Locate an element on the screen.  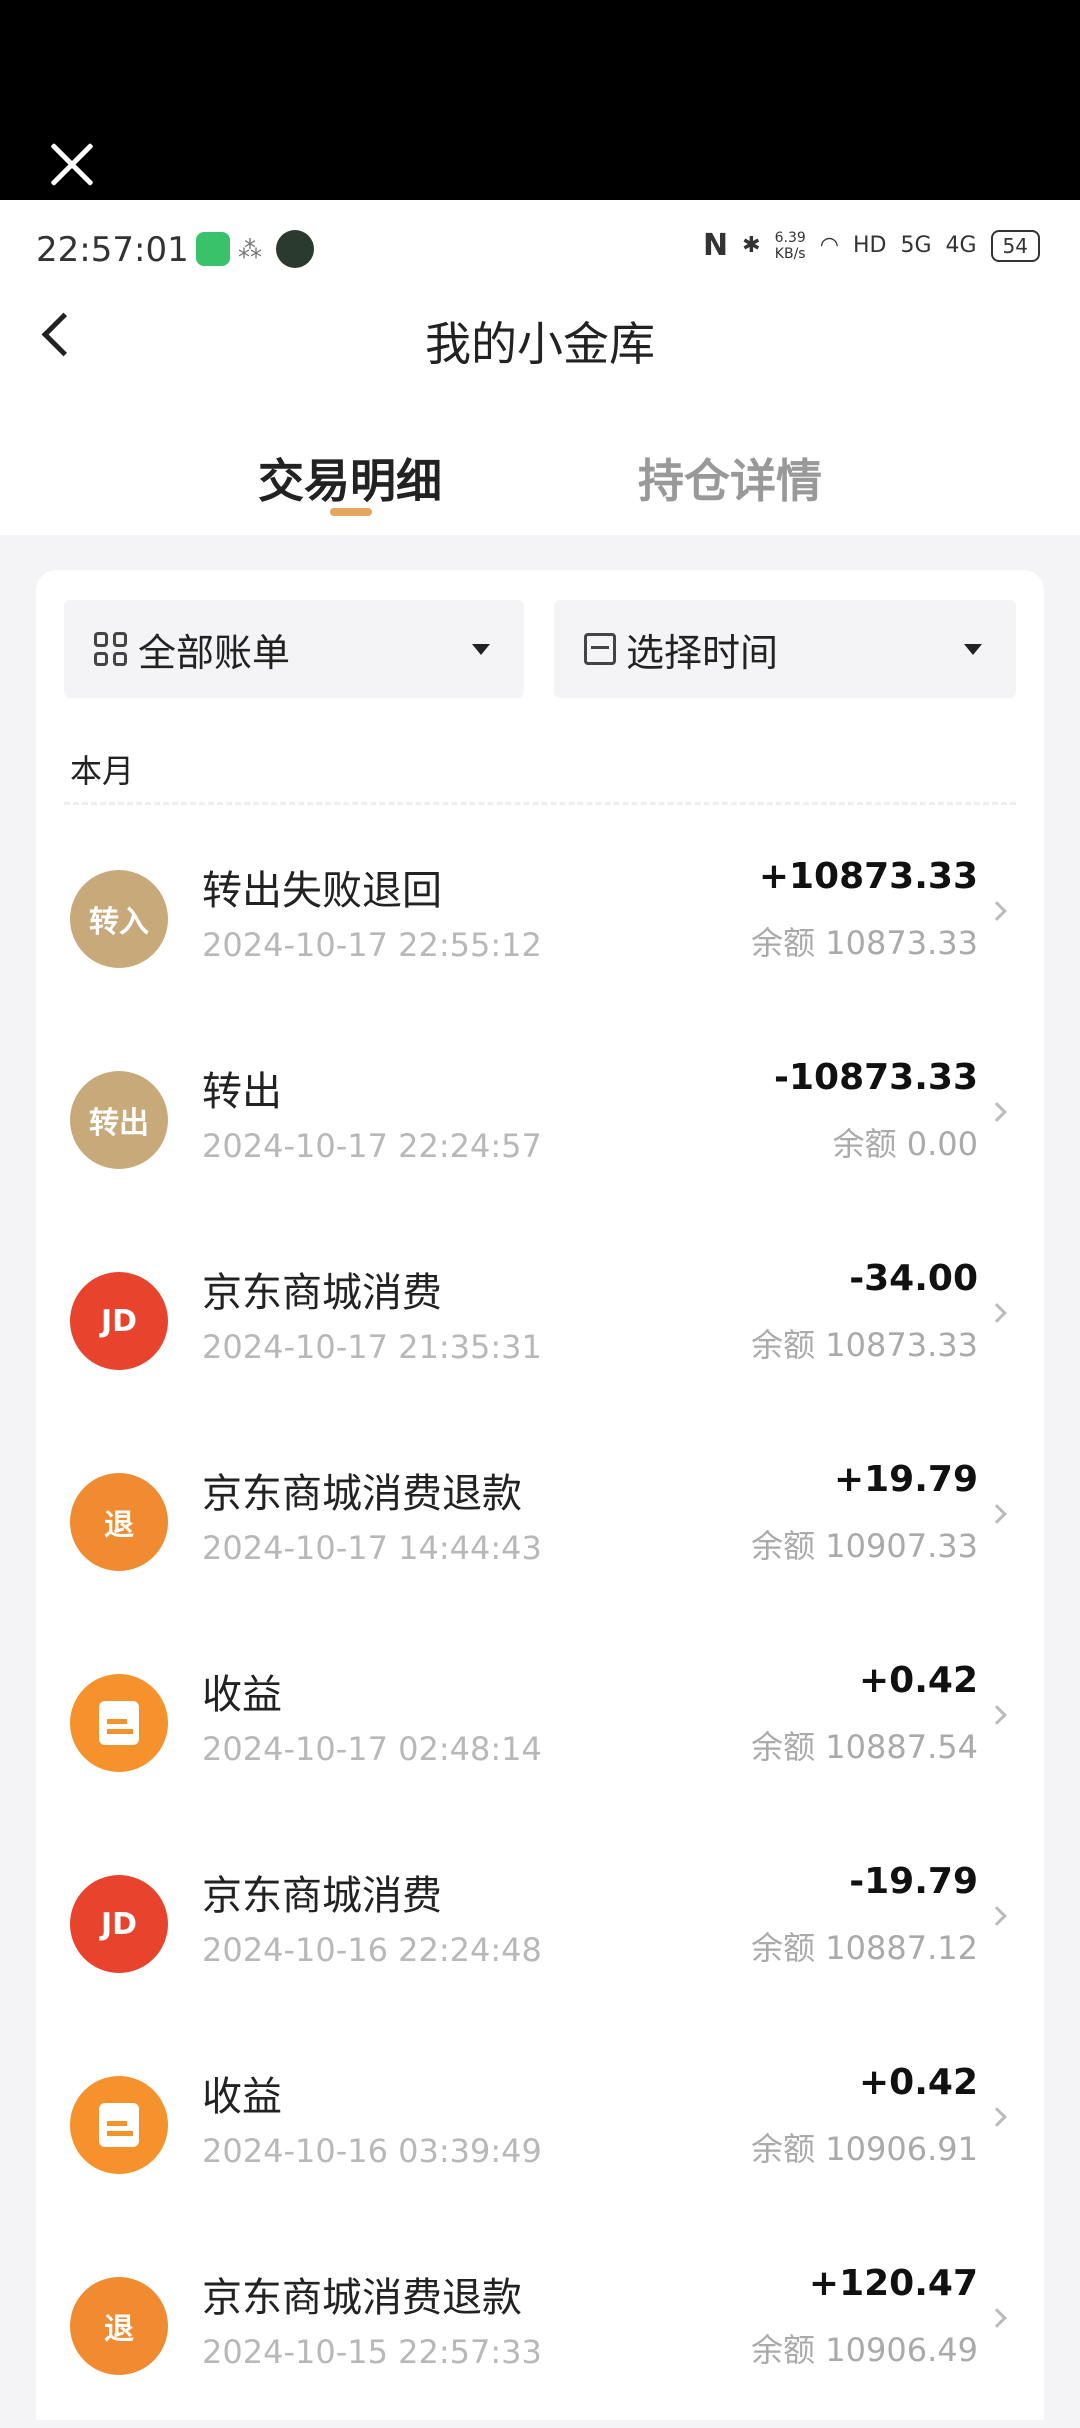
transaction-amount: +19.79 is located at coordinates (905, 1479).